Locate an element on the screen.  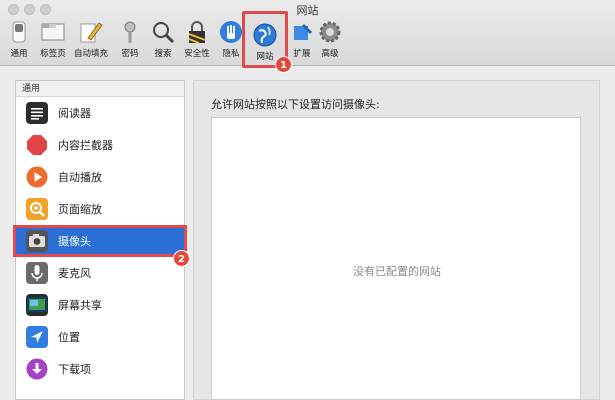
tabs-icon is located at coordinates (53, 32).